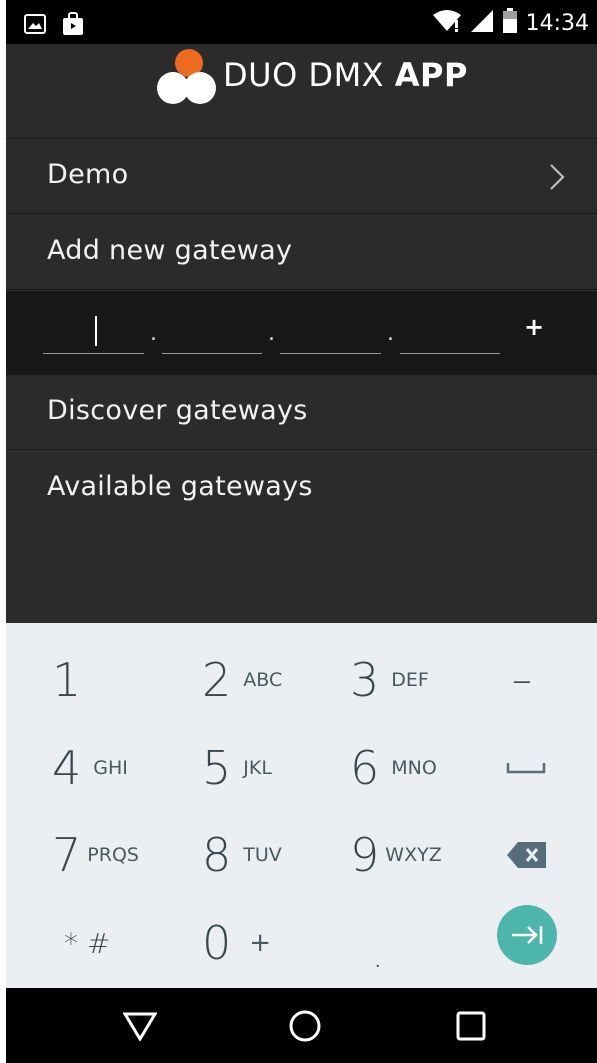 The image size is (597, 1063). What do you see at coordinates (365, 855) in the screenshot?
I see `key-main-label: 9` at bounding box center [365, 855].